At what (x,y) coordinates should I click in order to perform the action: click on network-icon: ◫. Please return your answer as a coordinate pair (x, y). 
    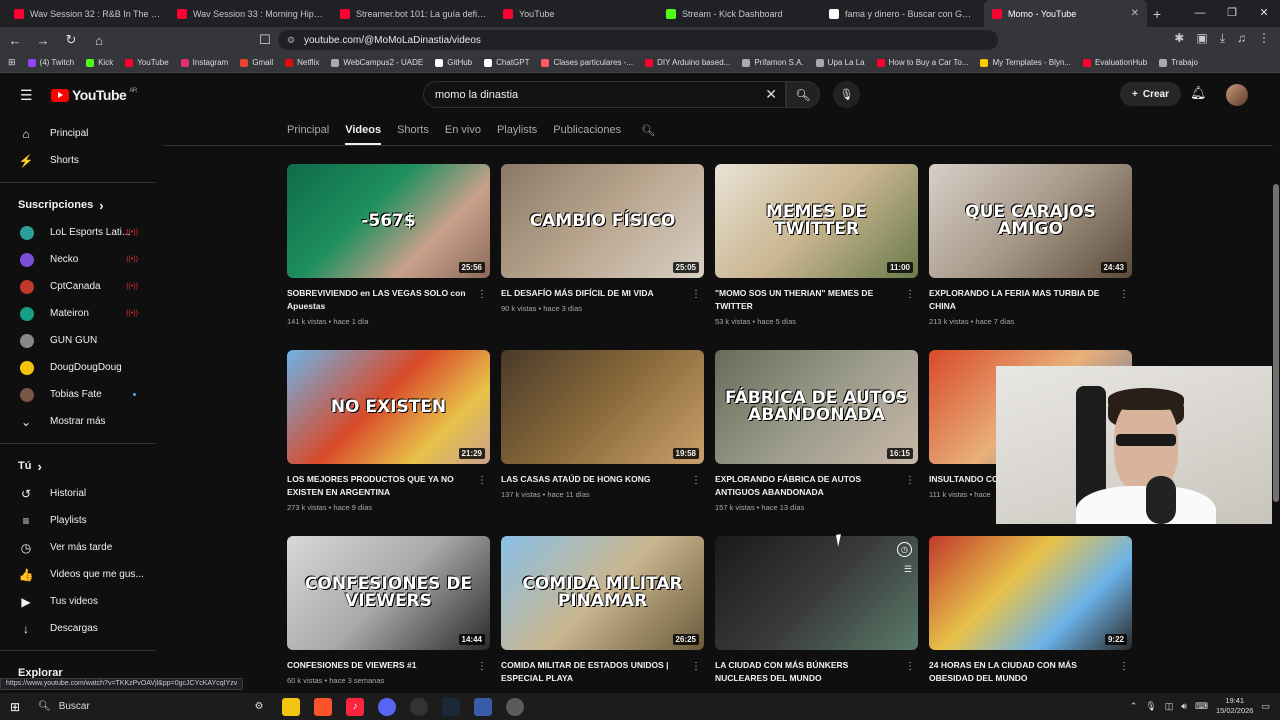
    Looking at the image, I should click on (1169, 706).